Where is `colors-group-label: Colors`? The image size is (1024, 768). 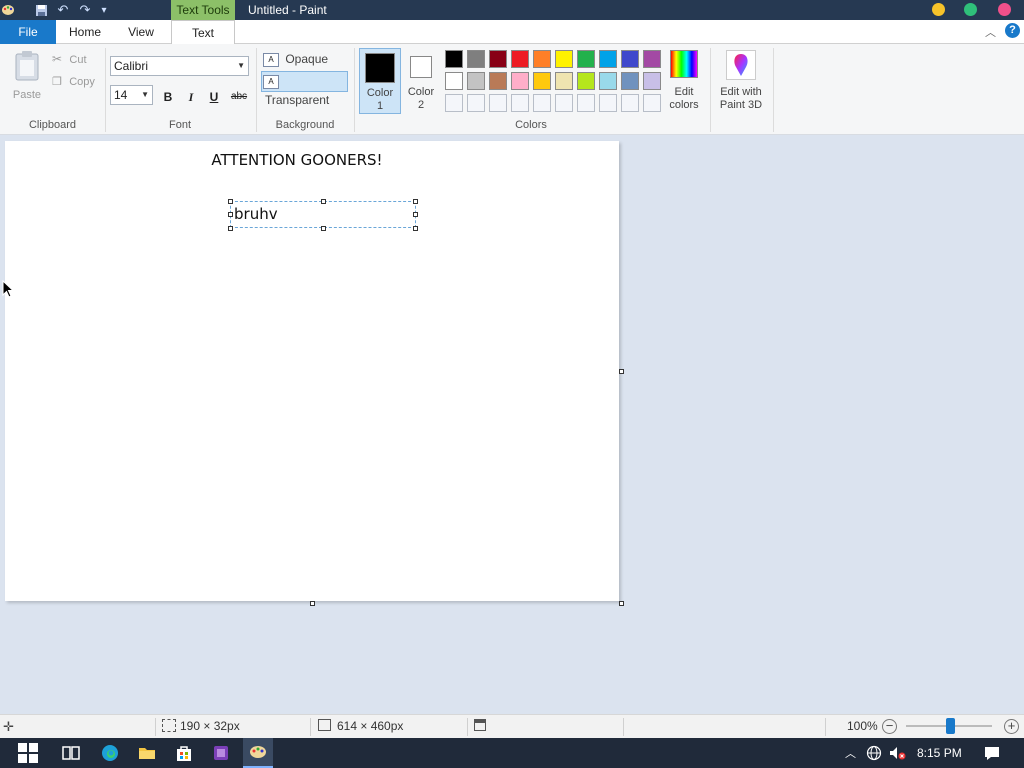 colors-group-label: Colors is located at coordinates (531, 125).